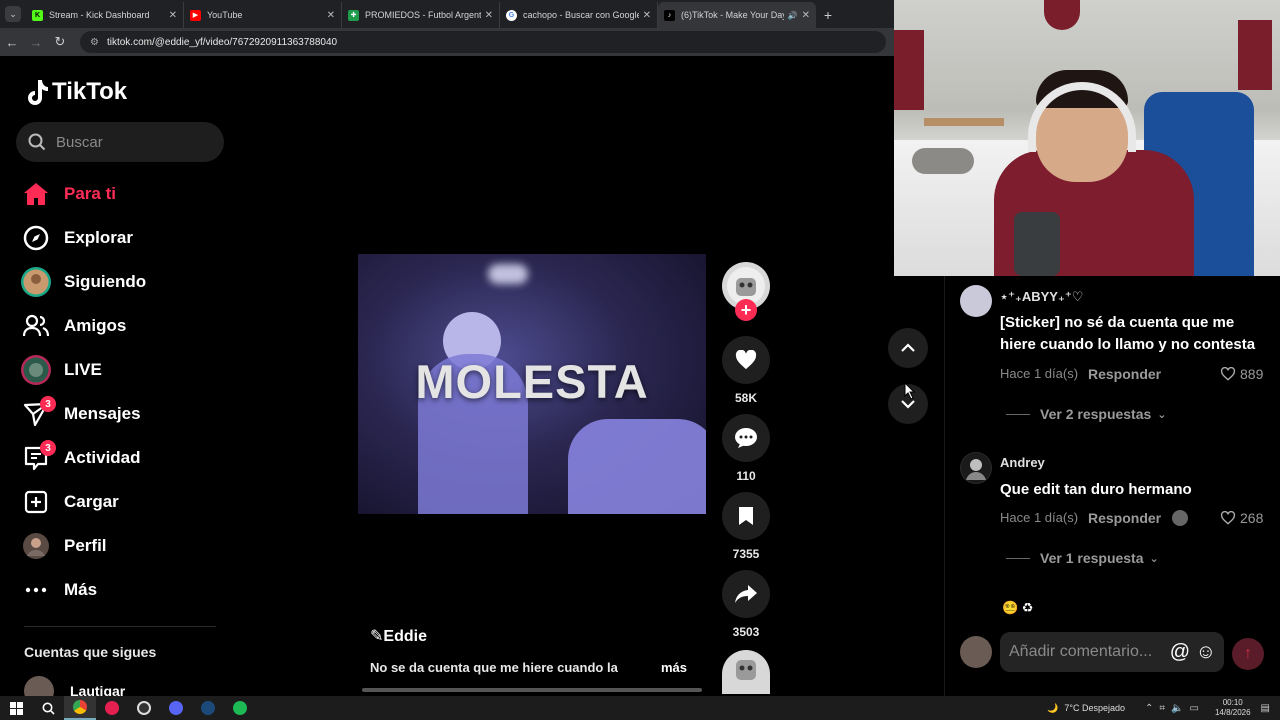 Image resolution: width=1280 pixels, height=720 pixels. Describe the element at coordinates (120, 626) in the screenshot. I see `sidebar-divider` at that location.